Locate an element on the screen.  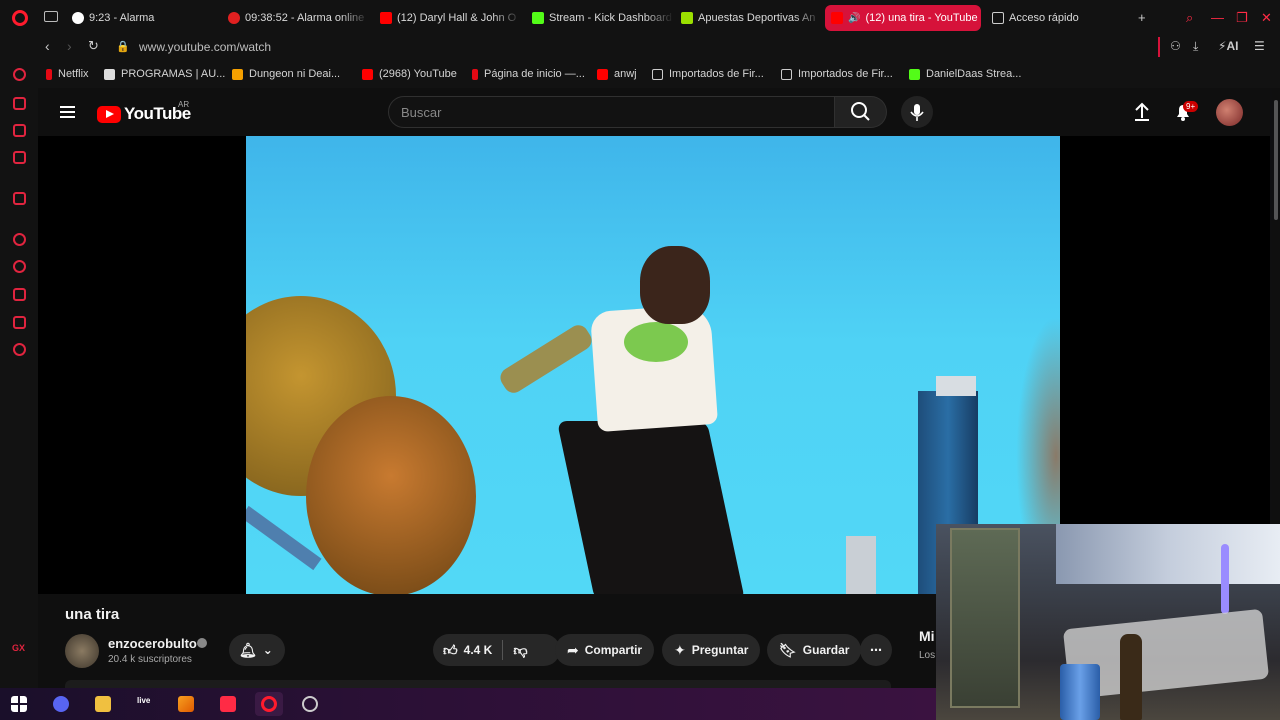
webcam-wall is located at coordinates (1168, 554).